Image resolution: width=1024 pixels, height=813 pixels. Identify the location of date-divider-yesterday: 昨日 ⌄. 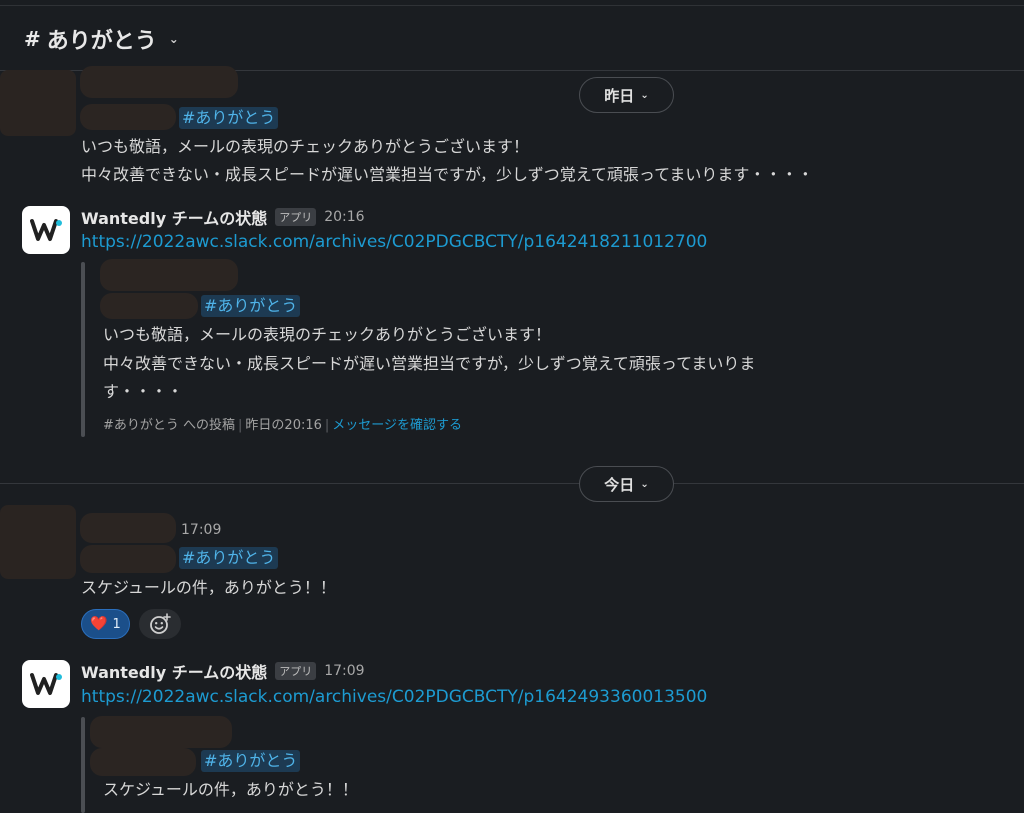
(626, 95).